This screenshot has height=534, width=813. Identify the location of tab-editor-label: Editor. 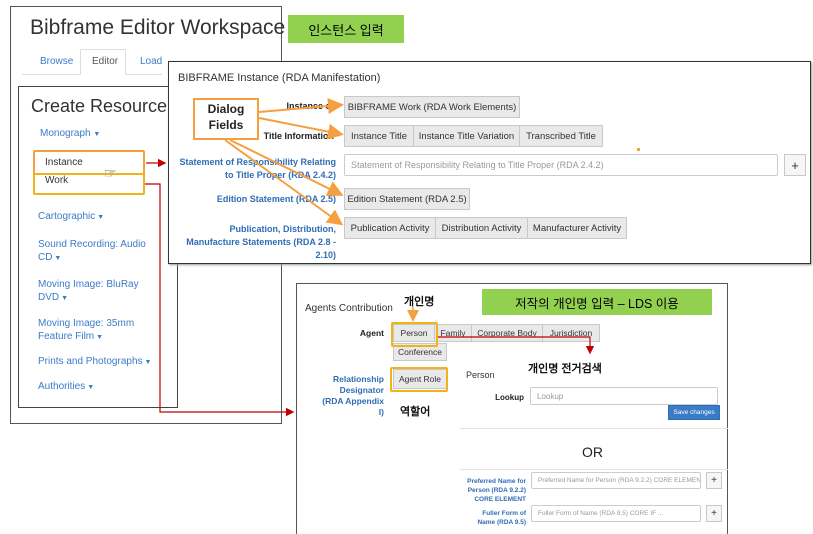
(105, 61).